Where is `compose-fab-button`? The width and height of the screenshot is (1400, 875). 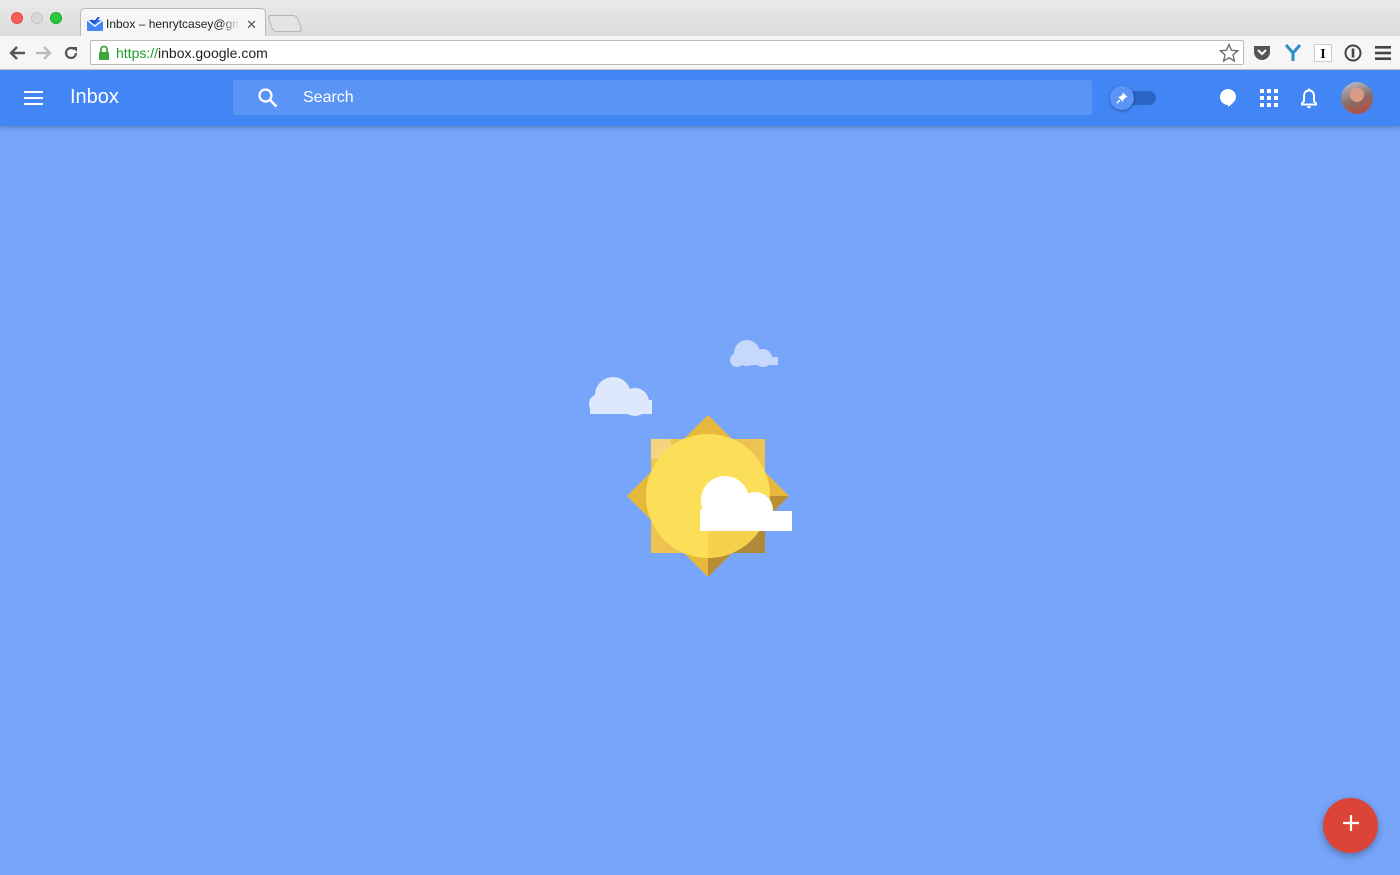
compose-fab-button is located at coordinates (1350, 825).